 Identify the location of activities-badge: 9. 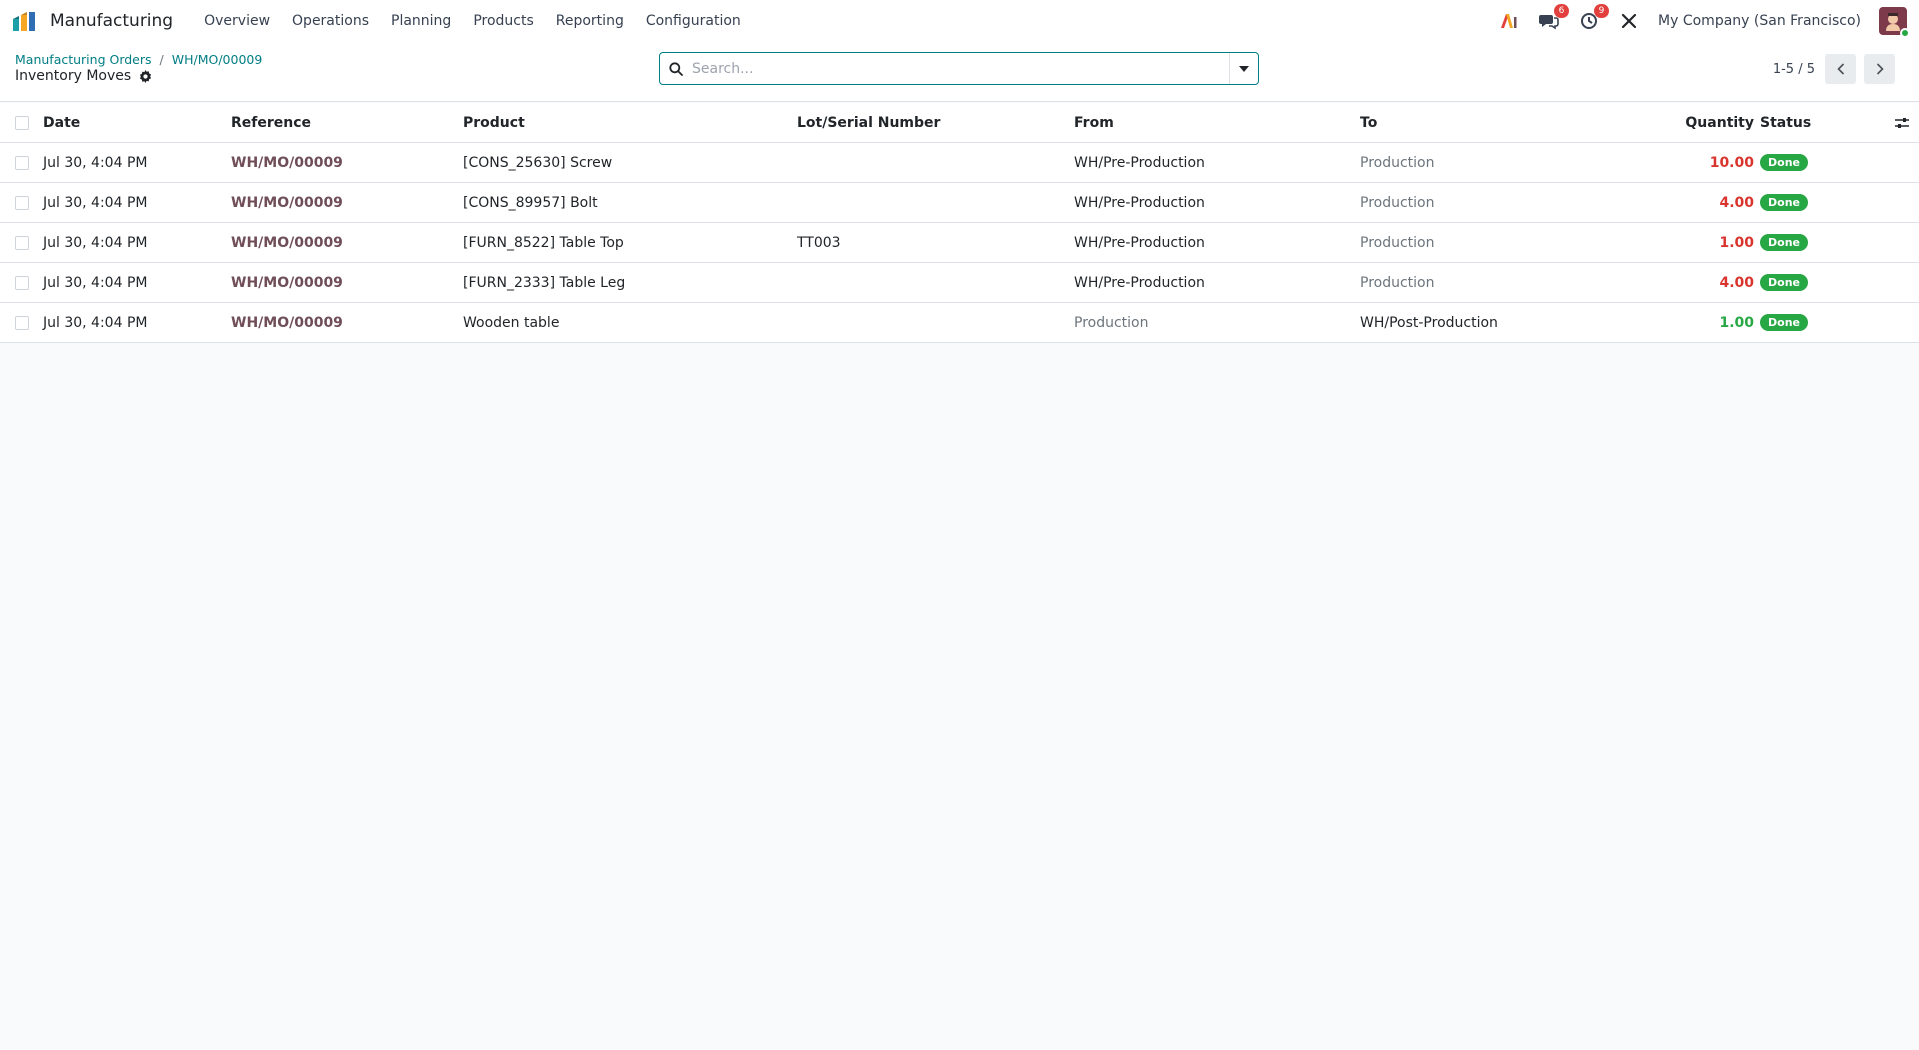
(1602, 11).